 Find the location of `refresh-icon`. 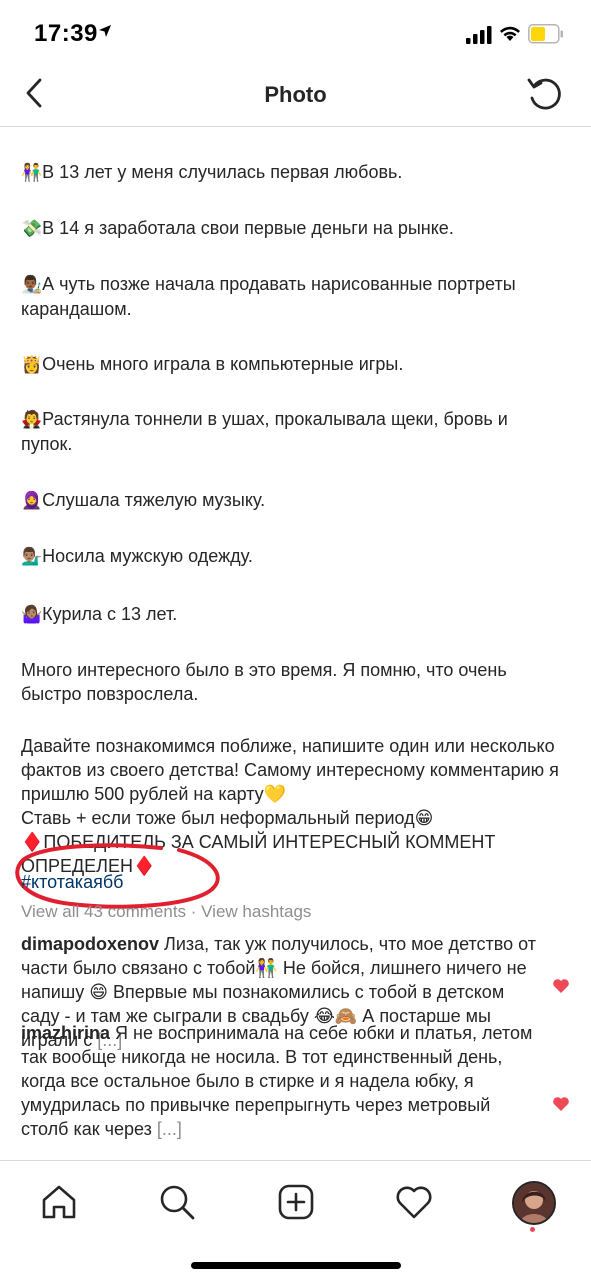

refresh-icon is located at coordinates (544, 94).